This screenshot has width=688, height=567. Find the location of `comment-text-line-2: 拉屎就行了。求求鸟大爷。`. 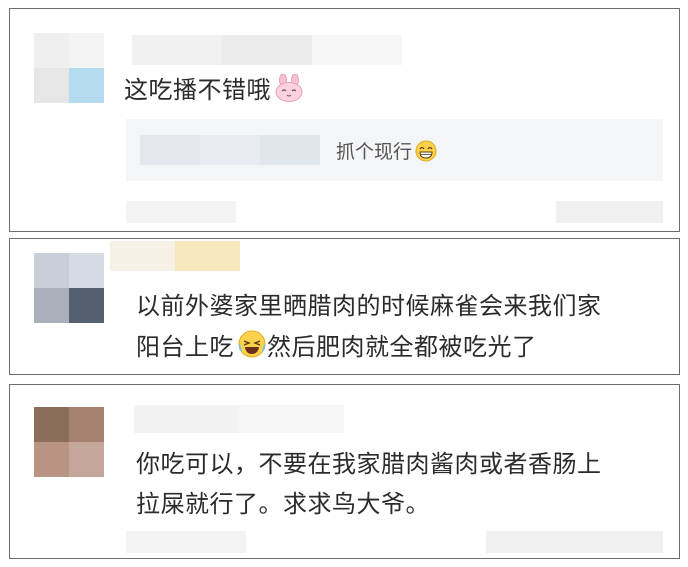

comment-text-line-2: 拉屎就行了。求求鸟大爷。 is located at coordinates (283, 504).